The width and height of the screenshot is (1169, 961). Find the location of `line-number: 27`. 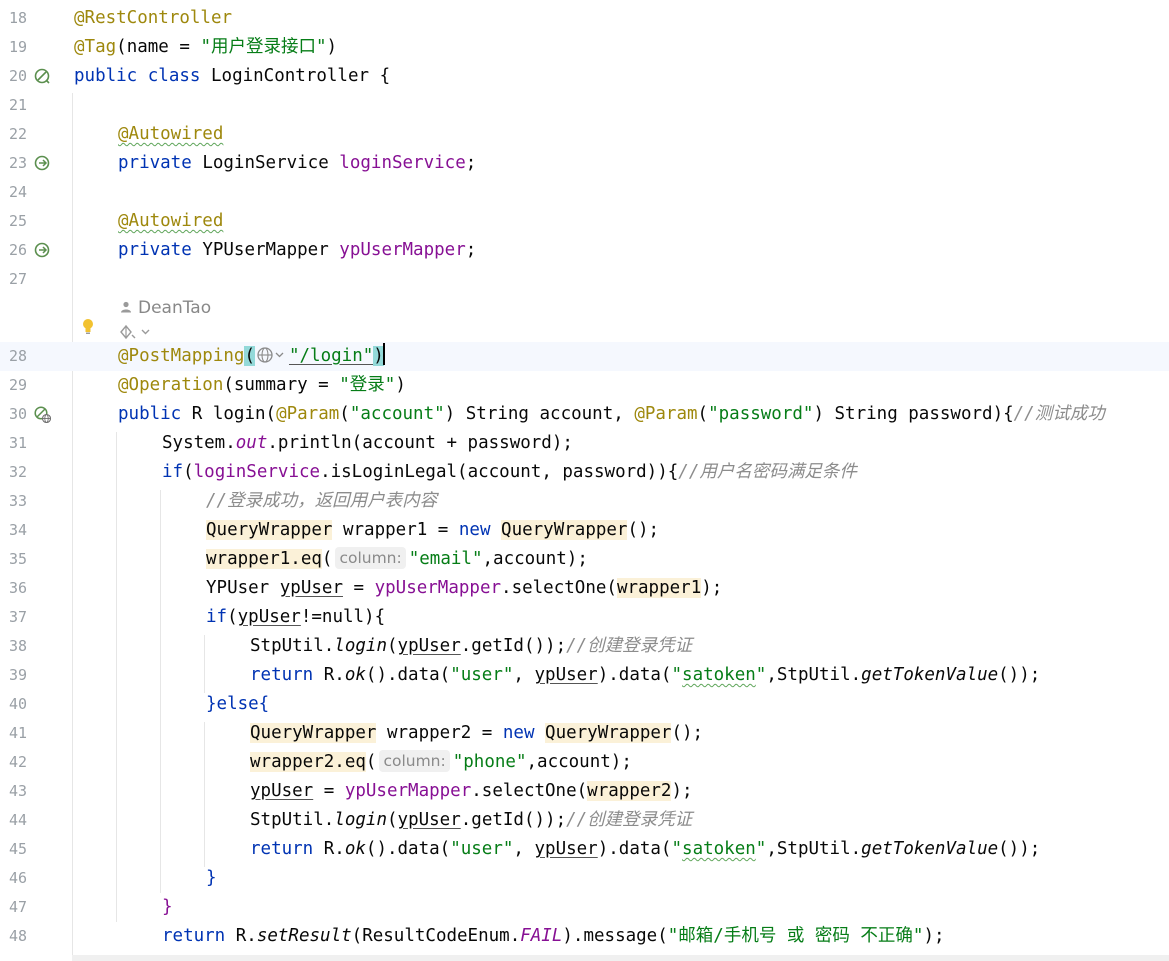

line-number: 27 is located at coordinates (17, 279).